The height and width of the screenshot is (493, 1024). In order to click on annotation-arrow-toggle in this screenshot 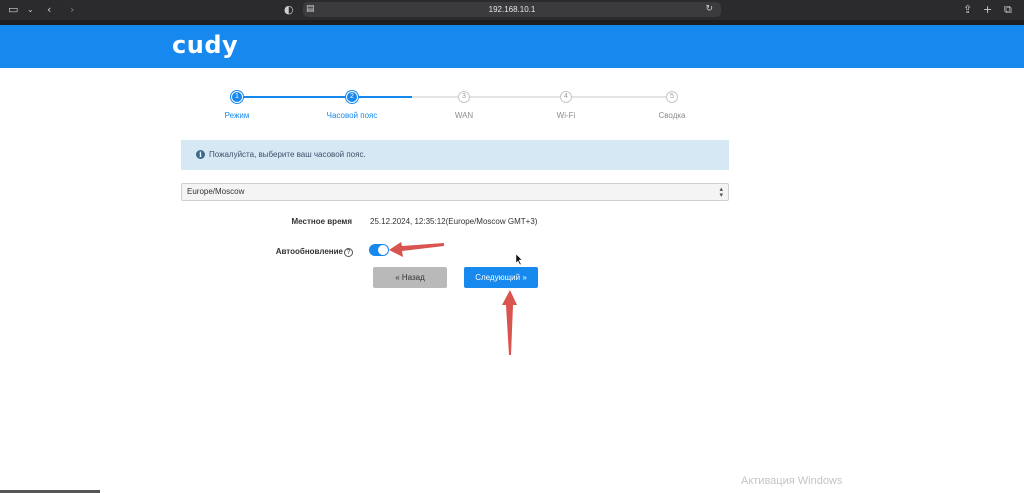, I will do `click(416, 249)`.